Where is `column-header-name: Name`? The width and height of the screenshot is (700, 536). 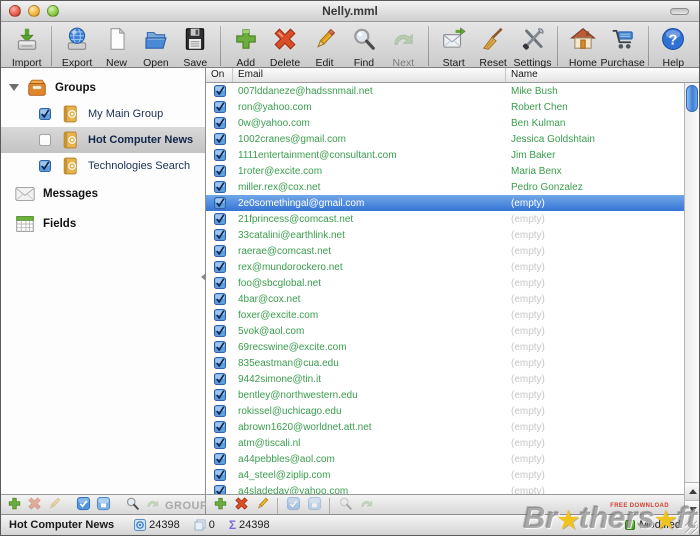
column-header-name: Name is located at coordinates (602, 75).